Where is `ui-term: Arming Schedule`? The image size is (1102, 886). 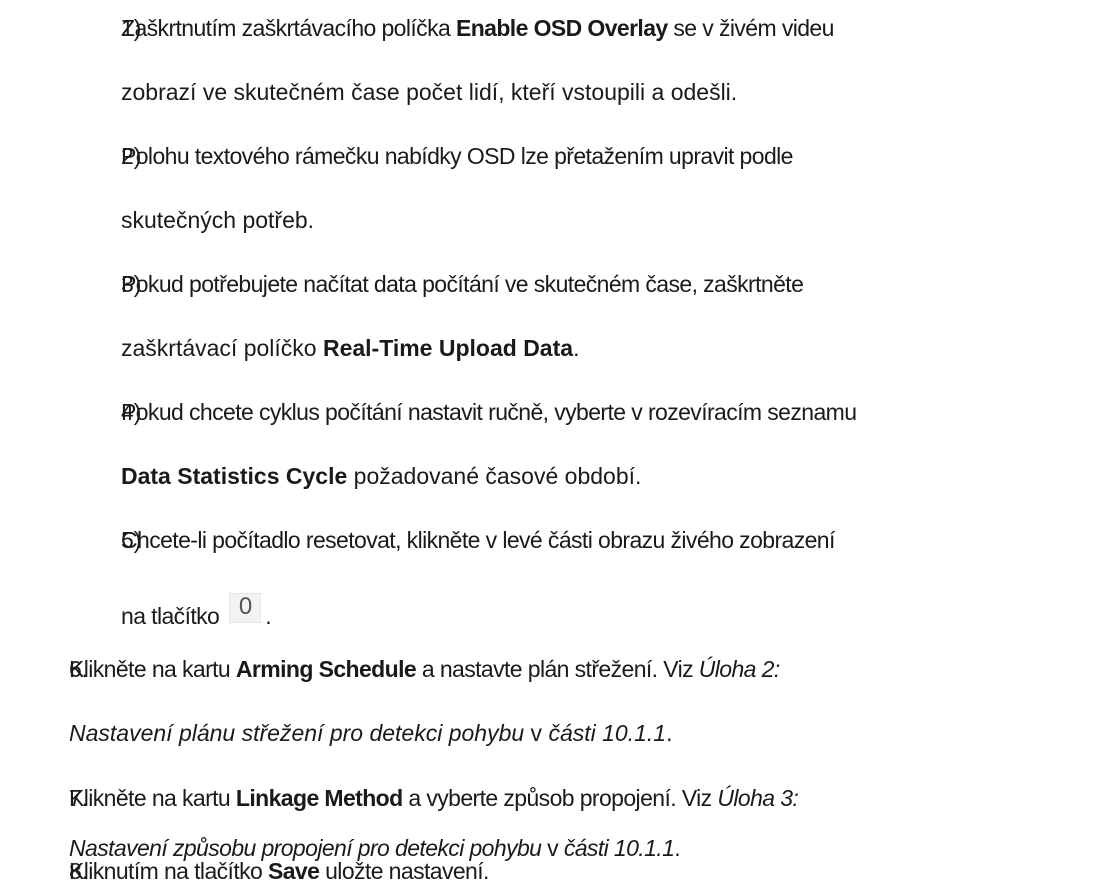
ui-term: Arming Schedule is located at coordinates (326, 669).